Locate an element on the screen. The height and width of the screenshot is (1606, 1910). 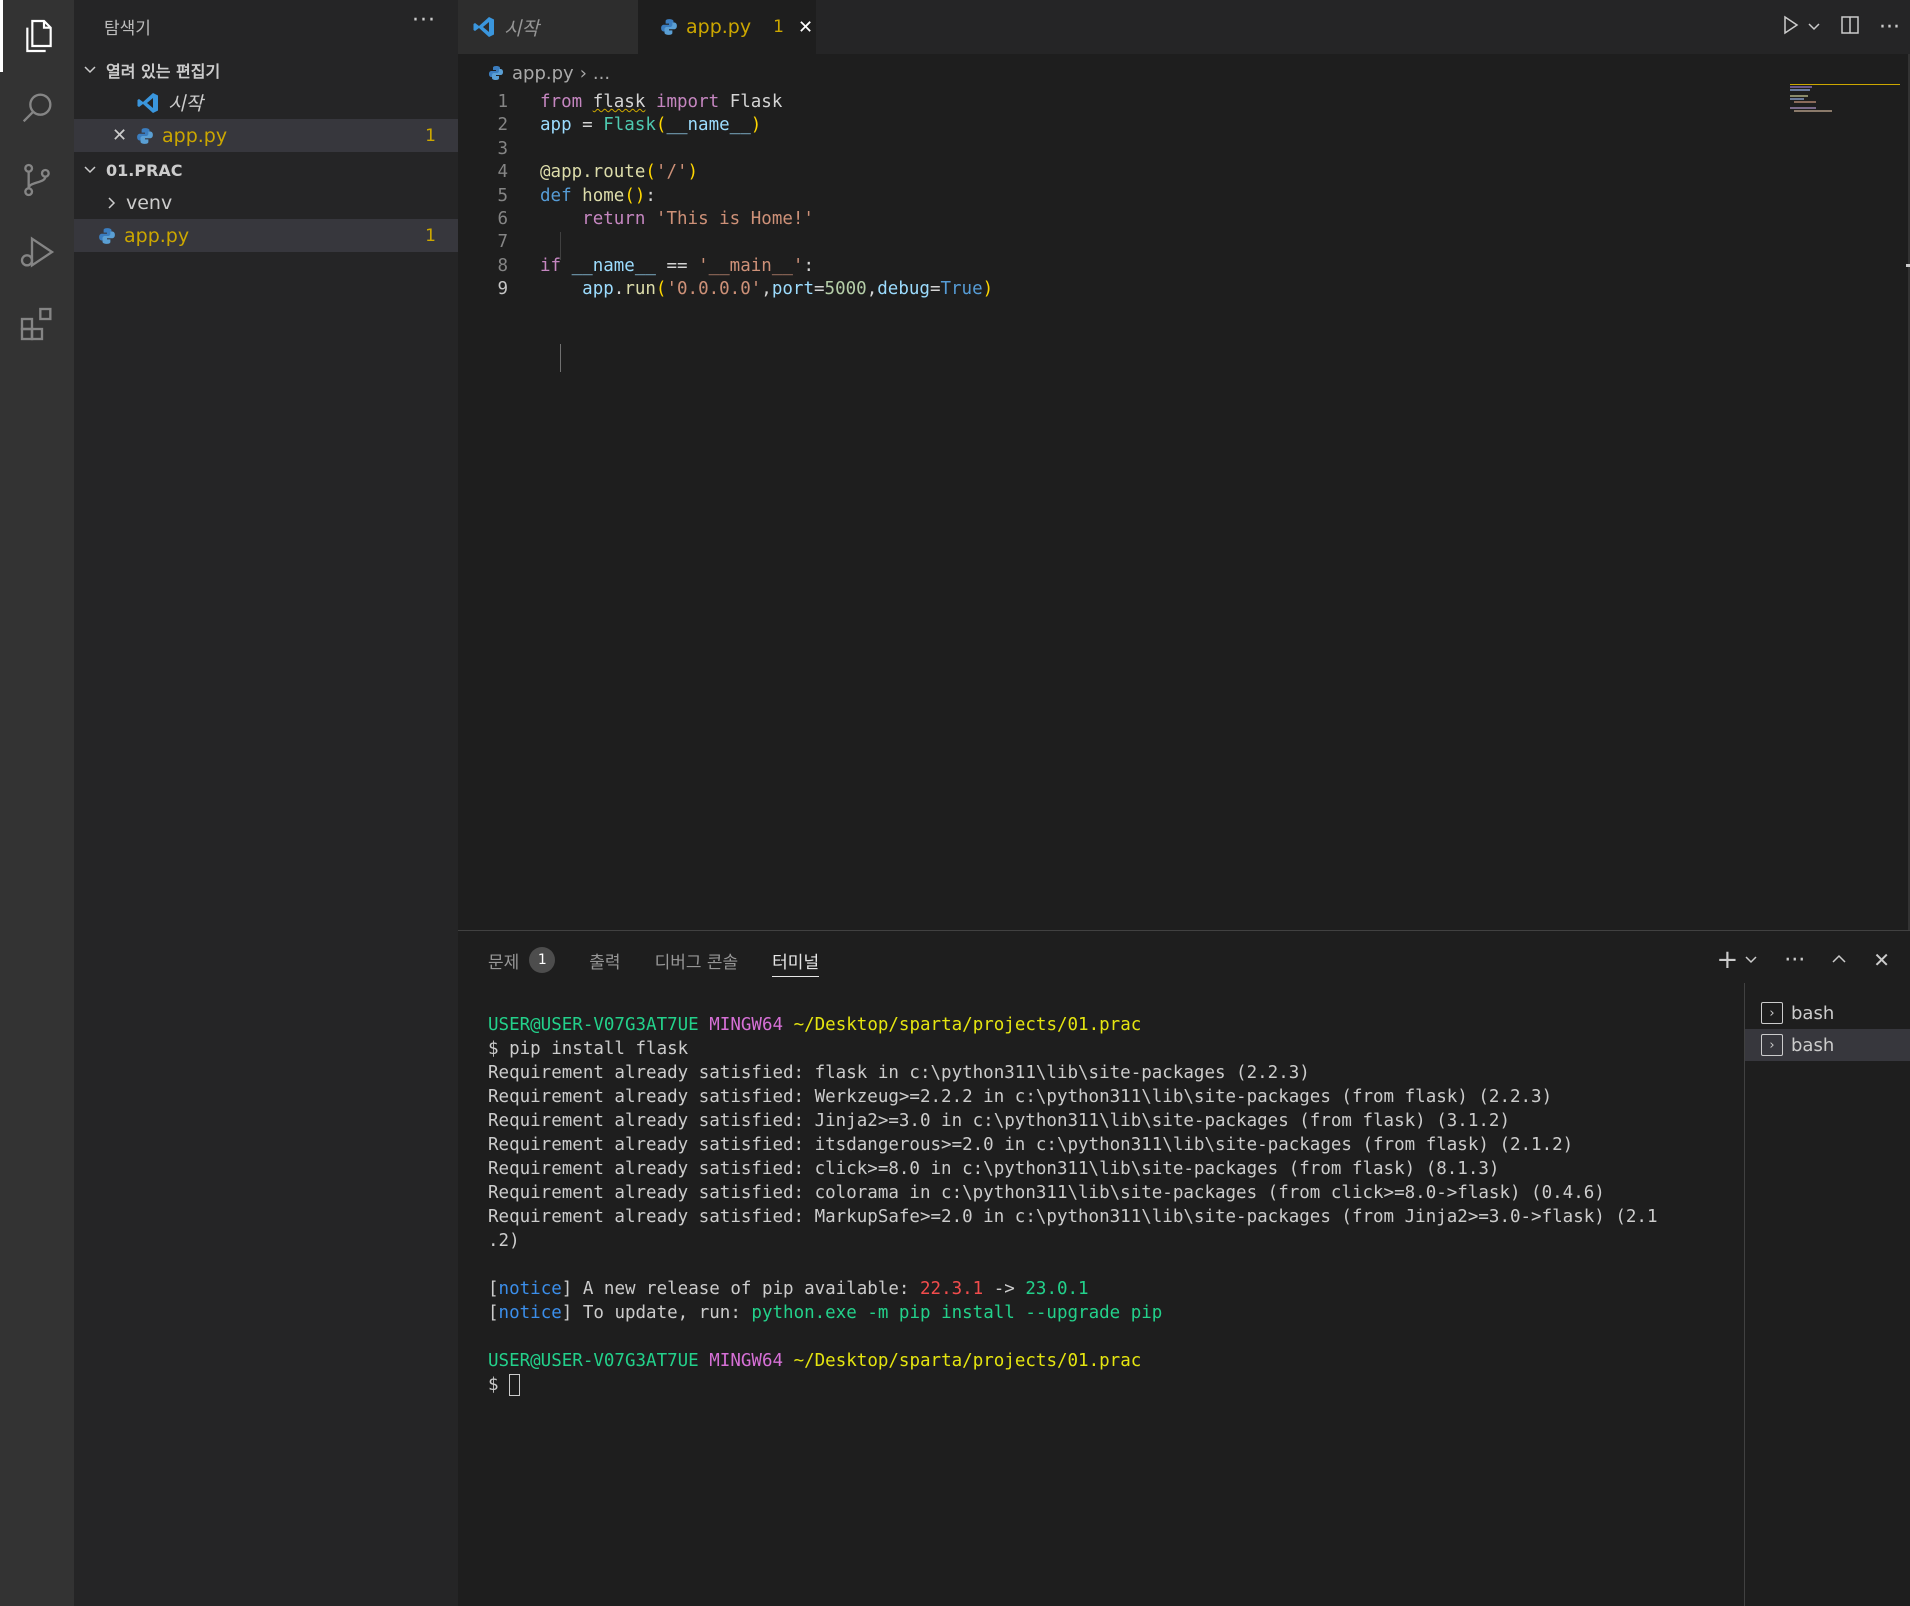
tab-problem-badge: 1 is located at coordinates (778, 27).